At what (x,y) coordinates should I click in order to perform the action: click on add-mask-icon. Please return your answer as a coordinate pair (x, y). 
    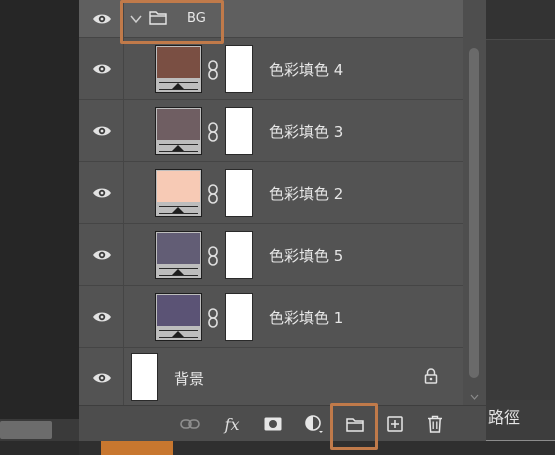
    Looking at the image, I should click on (273, 424).